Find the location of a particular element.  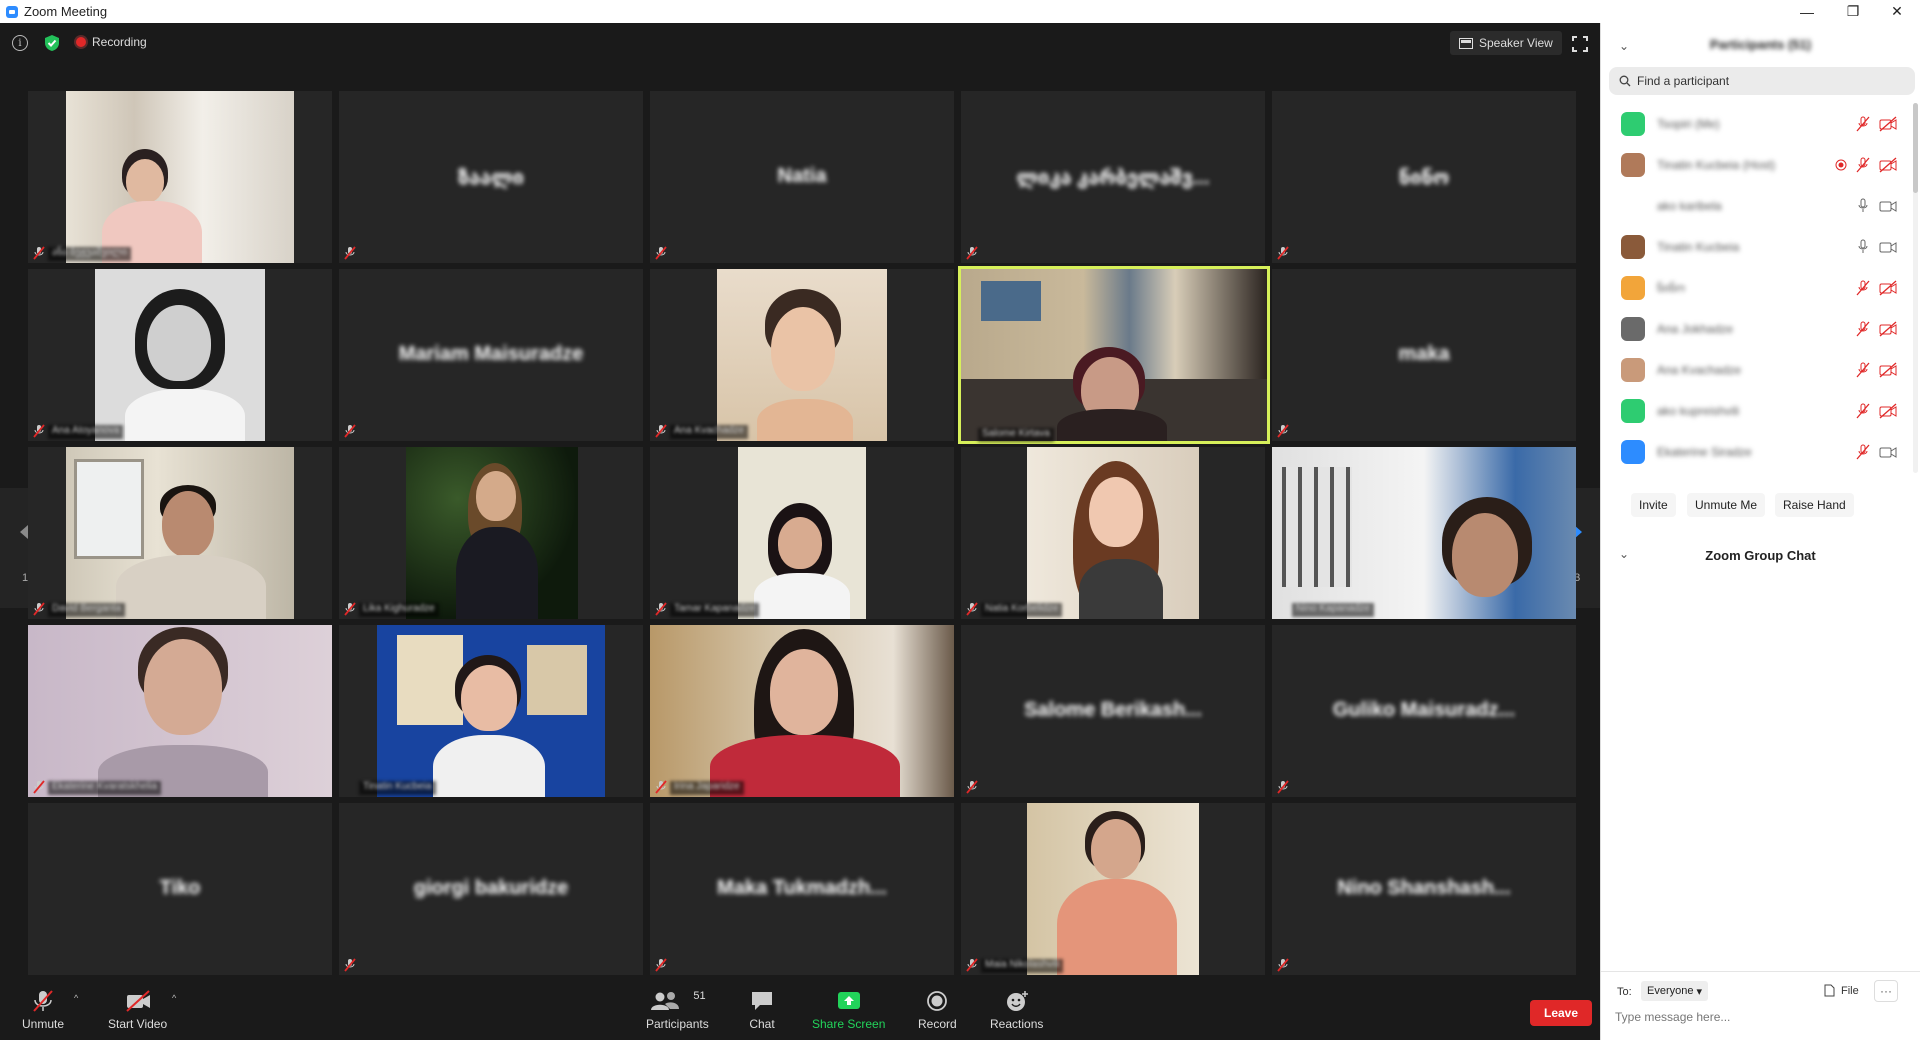

leave-button: Leave is located at coordinates (1561, 1013).